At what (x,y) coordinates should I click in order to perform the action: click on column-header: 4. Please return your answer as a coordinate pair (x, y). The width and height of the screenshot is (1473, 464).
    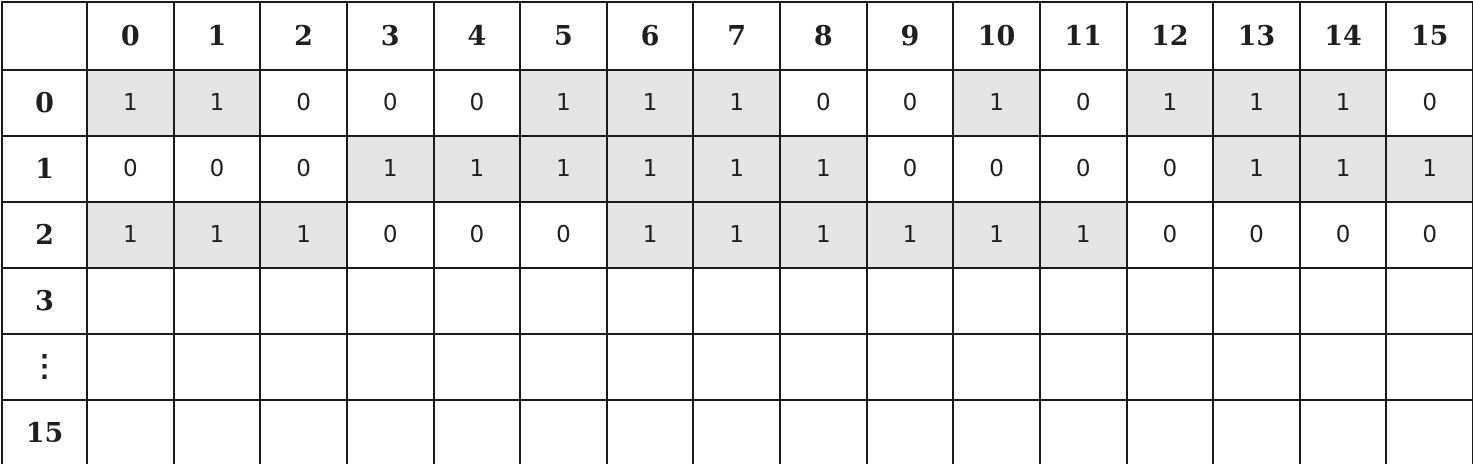
    Looking at the image, I should click on (477, 36).